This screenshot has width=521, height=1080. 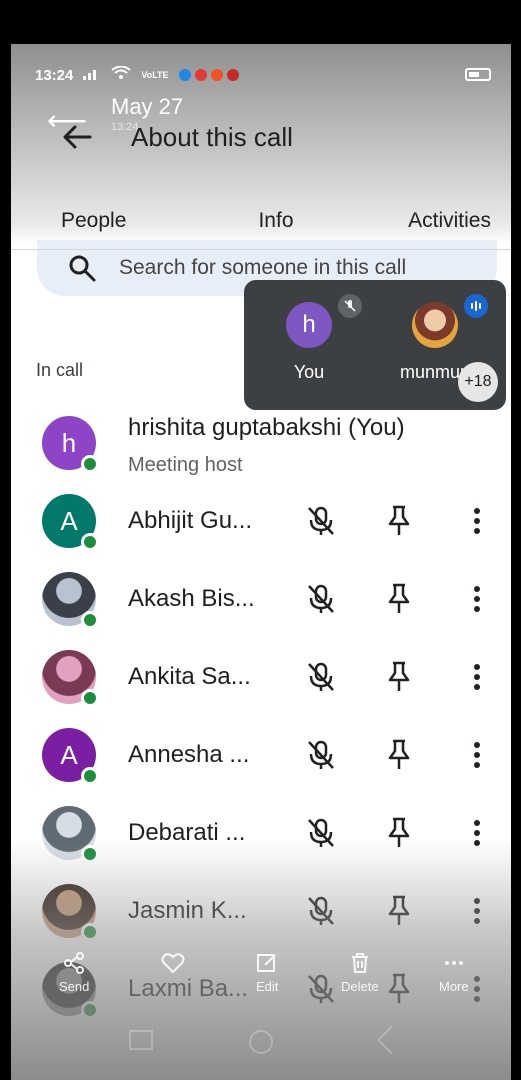 I want to click on more-action: More, so click(x=454, y=973).